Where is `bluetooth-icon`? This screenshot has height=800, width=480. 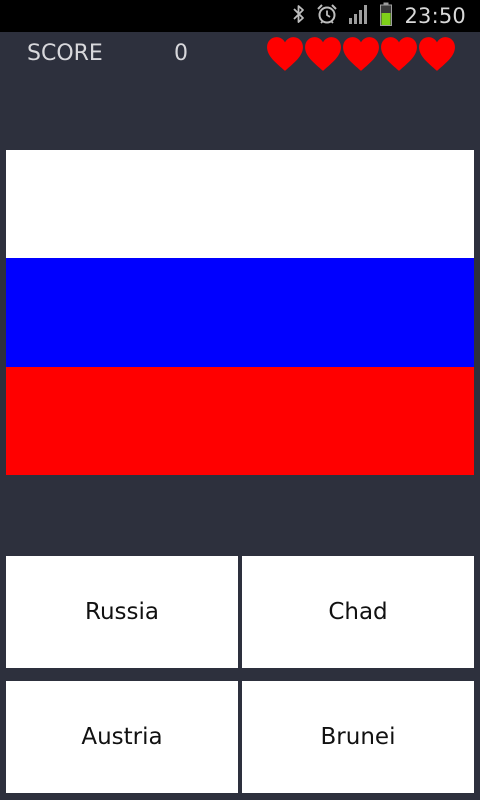
bluetooth-icon is located at coordinates (299, 16).